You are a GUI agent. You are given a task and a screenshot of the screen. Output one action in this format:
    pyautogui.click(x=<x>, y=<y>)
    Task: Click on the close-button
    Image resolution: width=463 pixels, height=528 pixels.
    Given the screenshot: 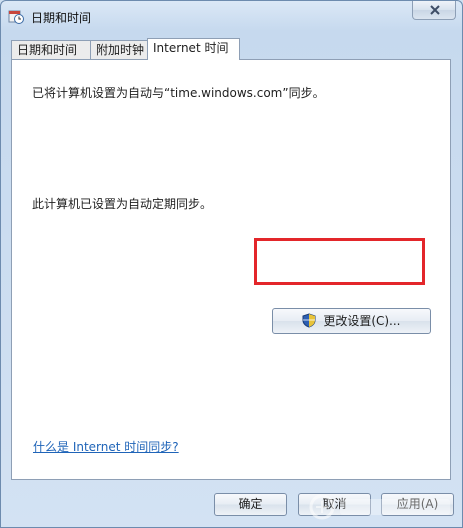 What is the action you would take?
    pyautogui.click(x=434, y=10)
    